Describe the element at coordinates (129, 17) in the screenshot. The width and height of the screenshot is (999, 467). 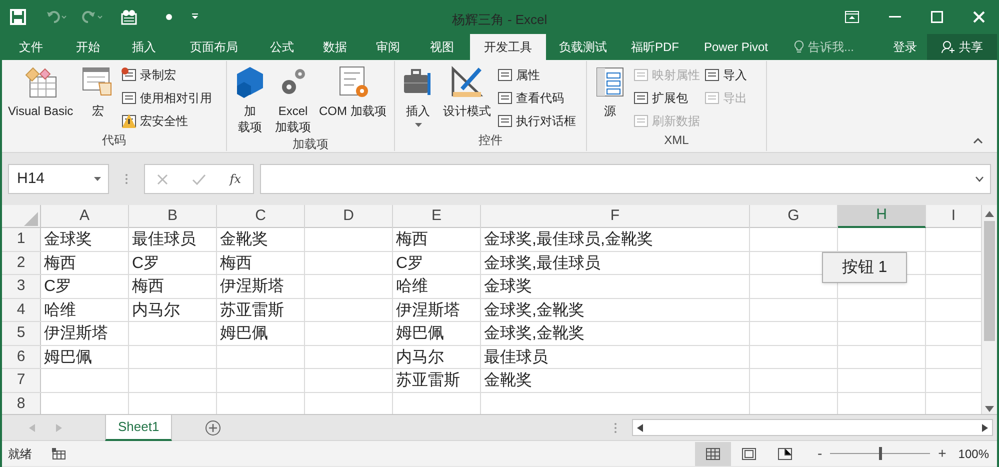
I see `form-icon` at that location.